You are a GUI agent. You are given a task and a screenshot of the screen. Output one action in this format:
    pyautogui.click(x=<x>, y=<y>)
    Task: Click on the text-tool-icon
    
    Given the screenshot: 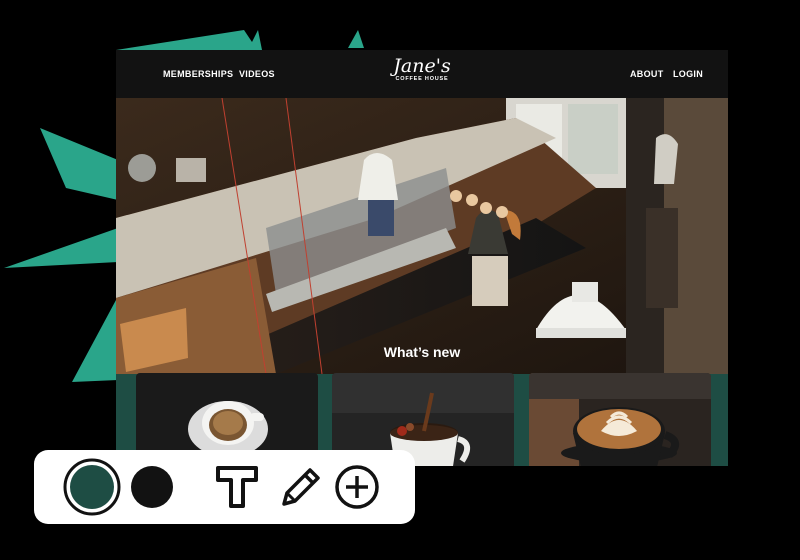 What is the action you would take?
    pyautogui.click(x=237, y=487)
    